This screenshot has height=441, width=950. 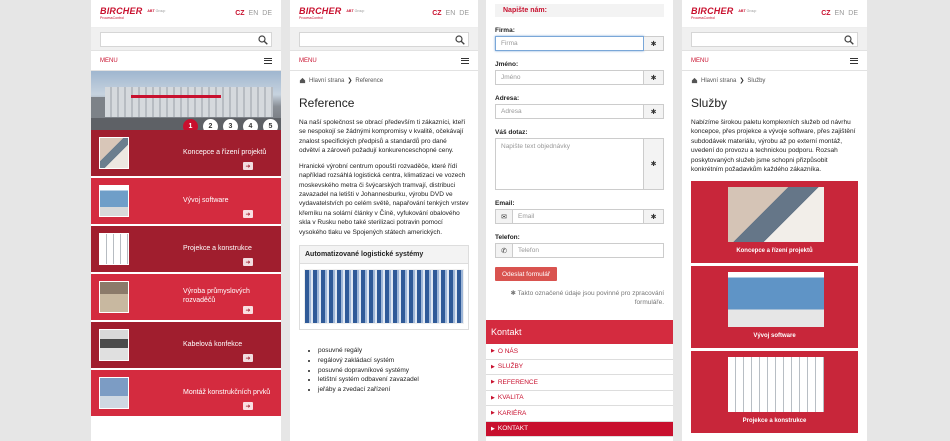 I want to click on nav-item-kontakt: ▶ KONTAKT, so click(x=579, y=429).